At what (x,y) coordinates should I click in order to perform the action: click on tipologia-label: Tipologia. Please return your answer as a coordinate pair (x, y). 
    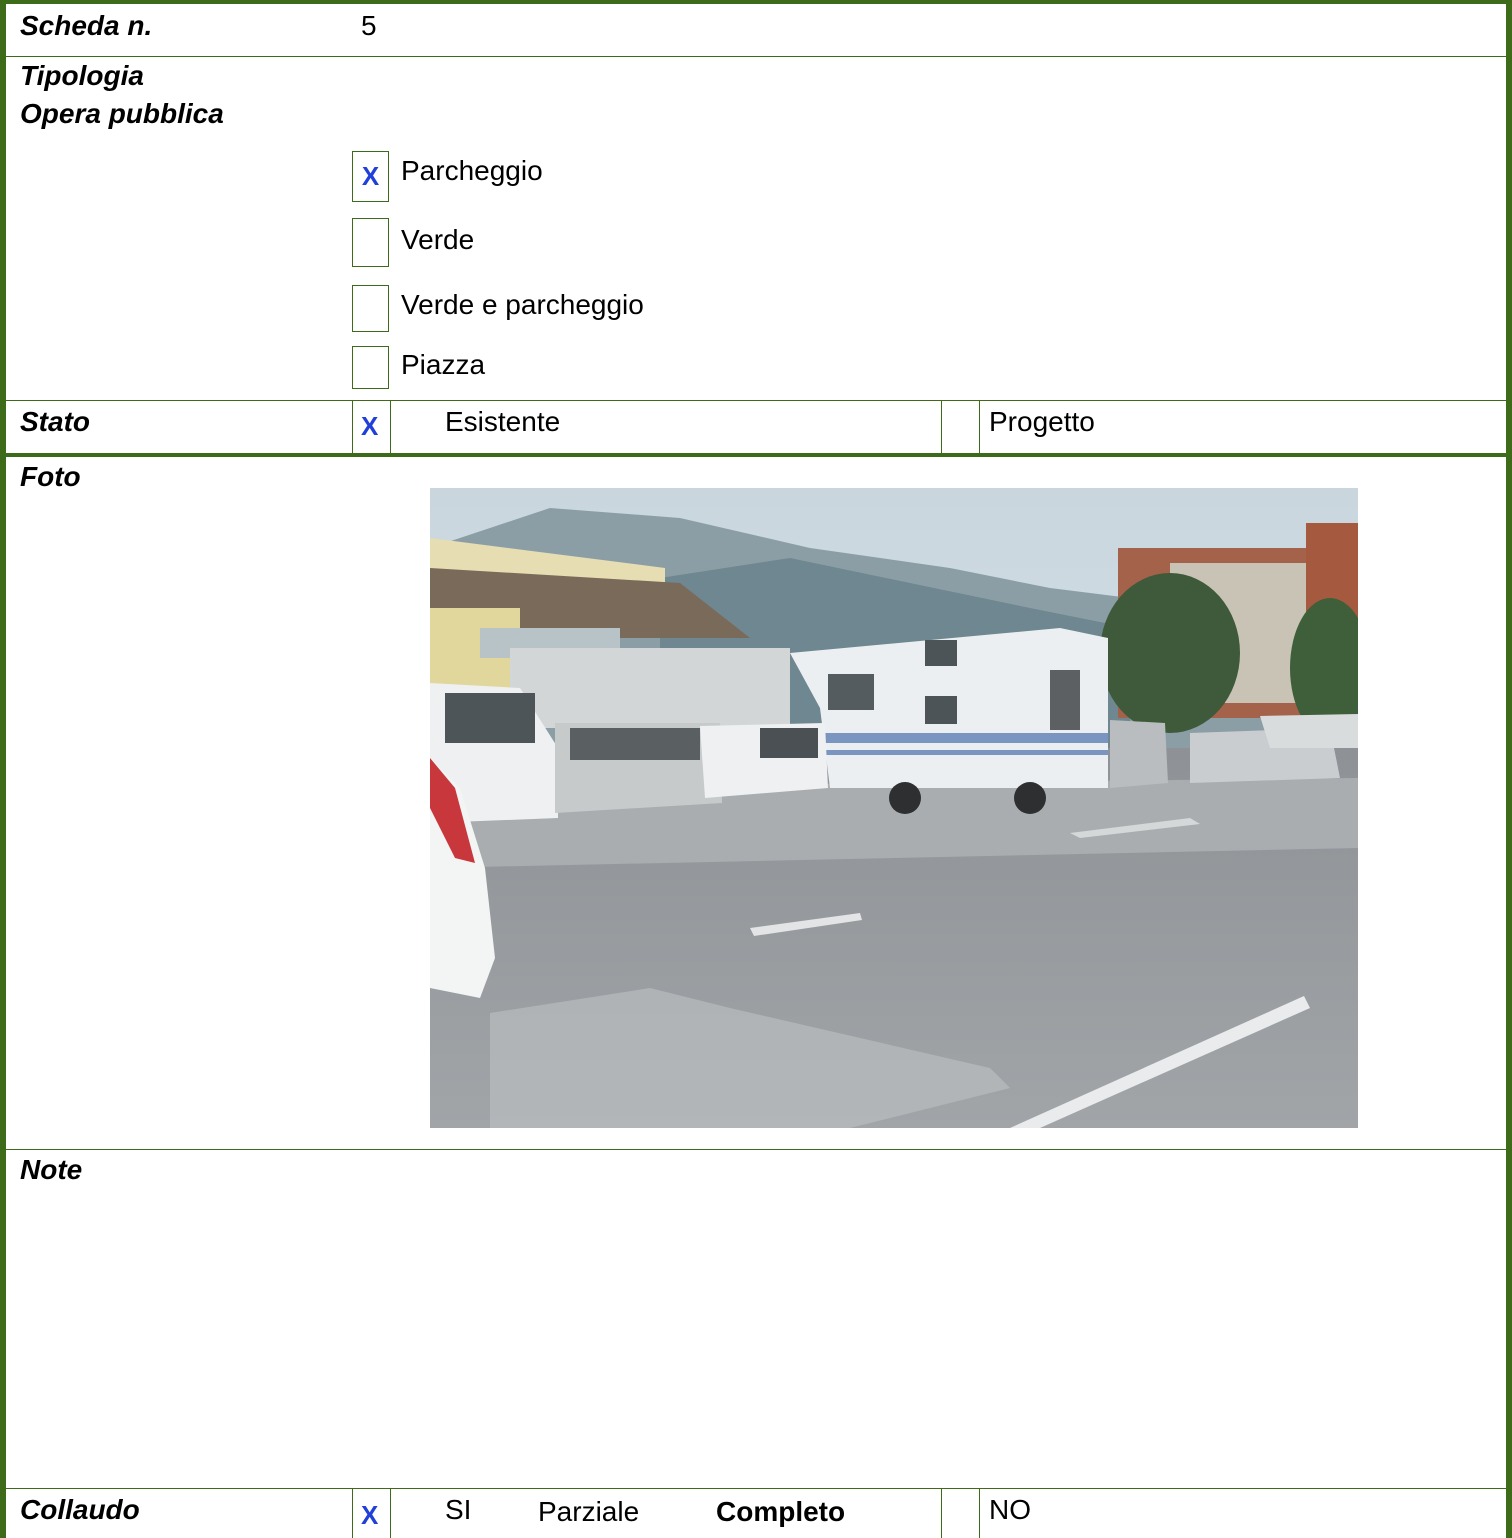
    Looking at the image, I should click on (82, 75).